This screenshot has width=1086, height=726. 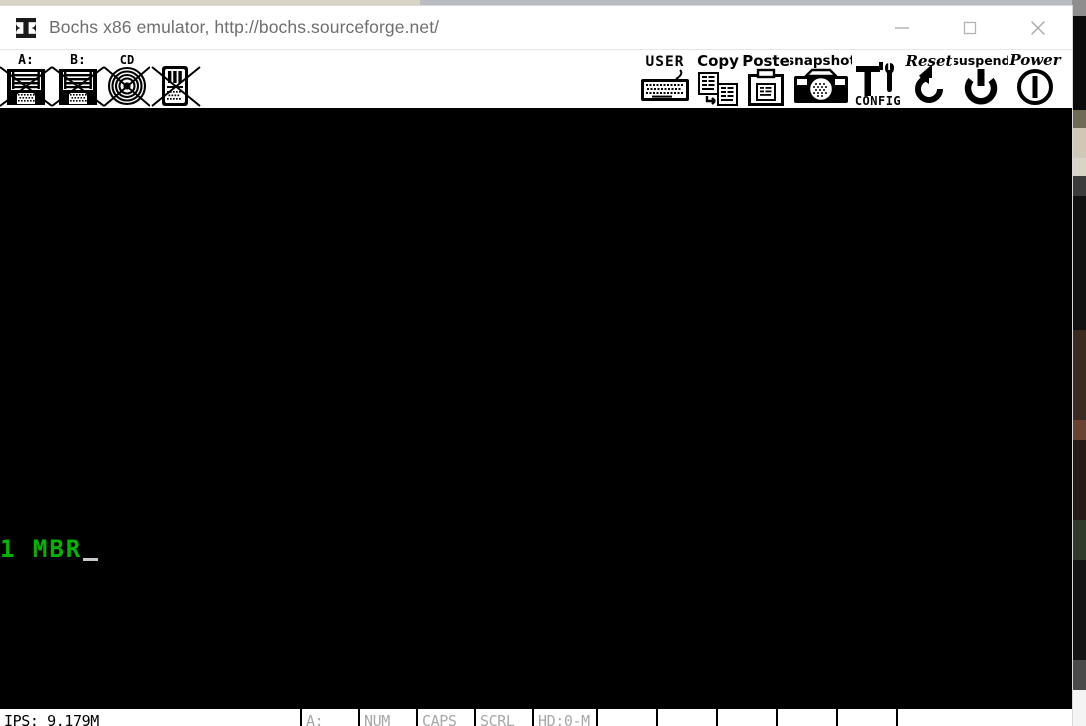 I want to click on minimize-button, so click(x=902, y=27).